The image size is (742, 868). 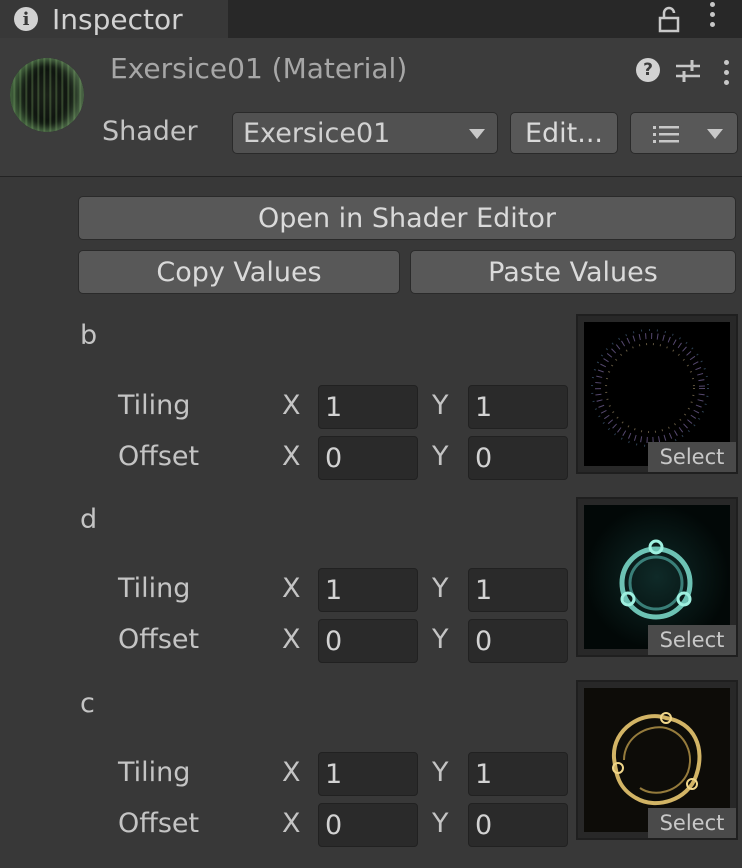 I want to click on paste-values-button: Paste Values, so click(x=573, y=272).